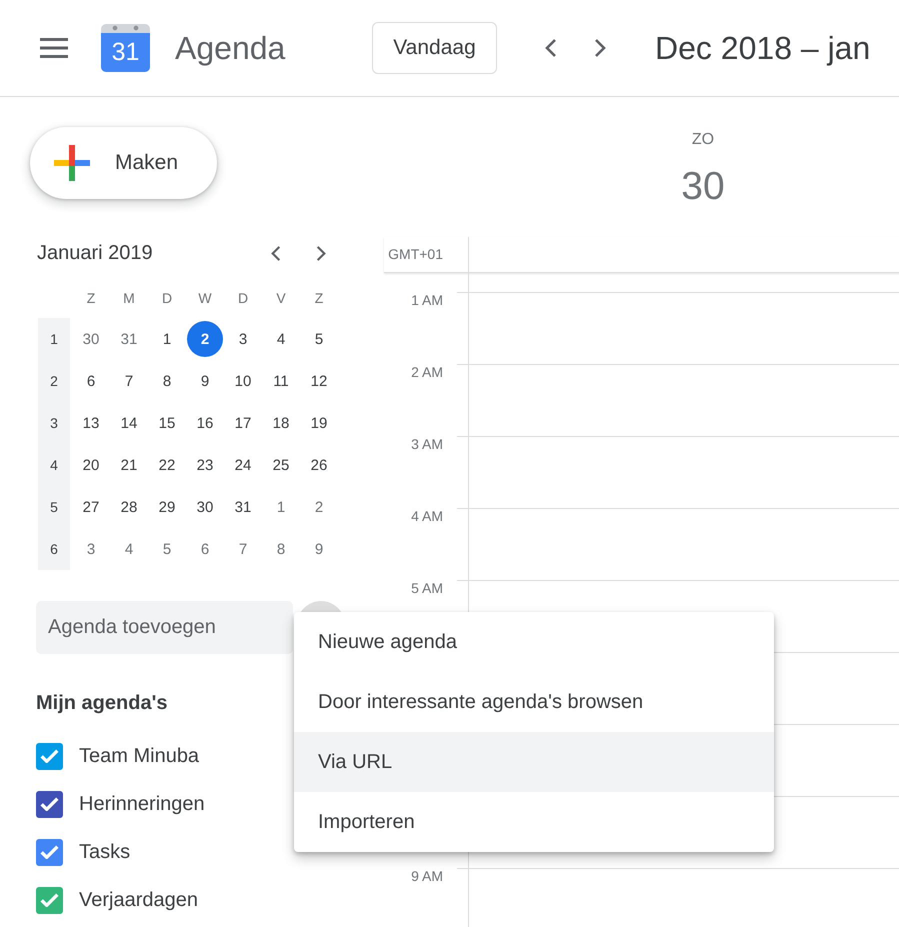  Describe the element at coordinates (91, 507) in the screenshot. I see `day-cell: 27` at that location.